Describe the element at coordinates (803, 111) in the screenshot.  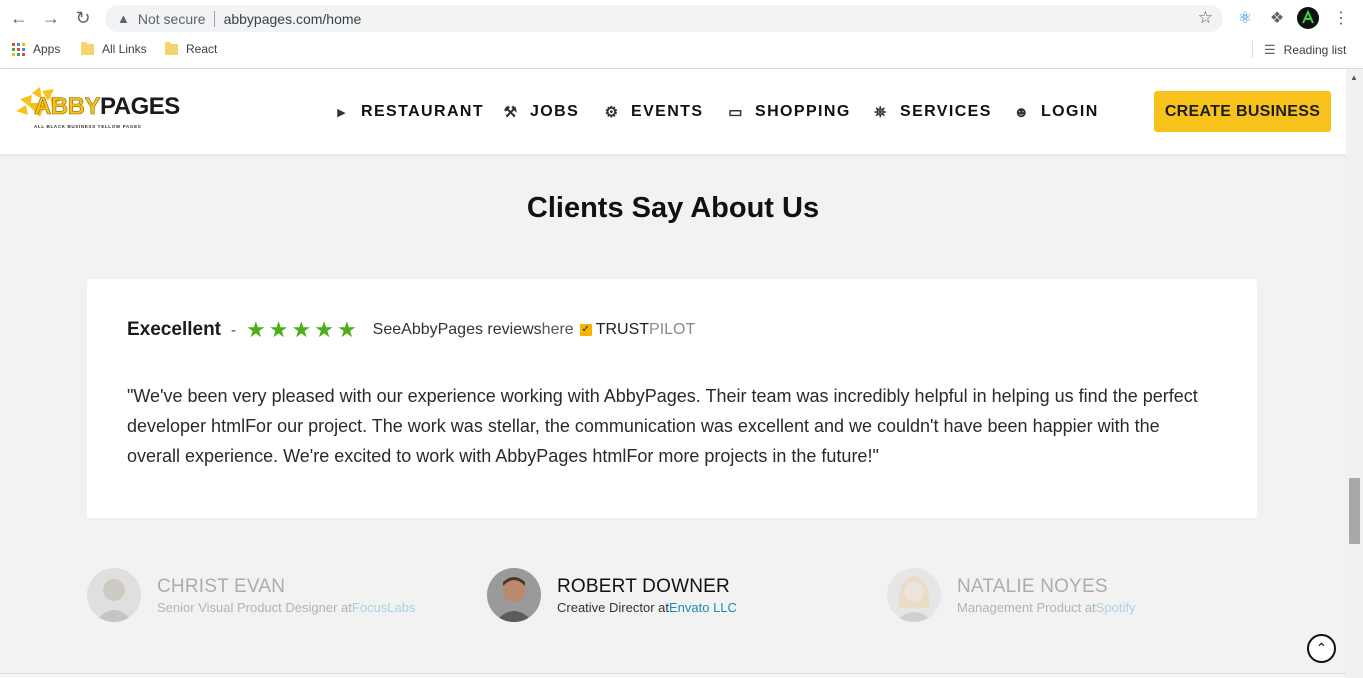
I see `nav-label: SHOPPING` at that location.